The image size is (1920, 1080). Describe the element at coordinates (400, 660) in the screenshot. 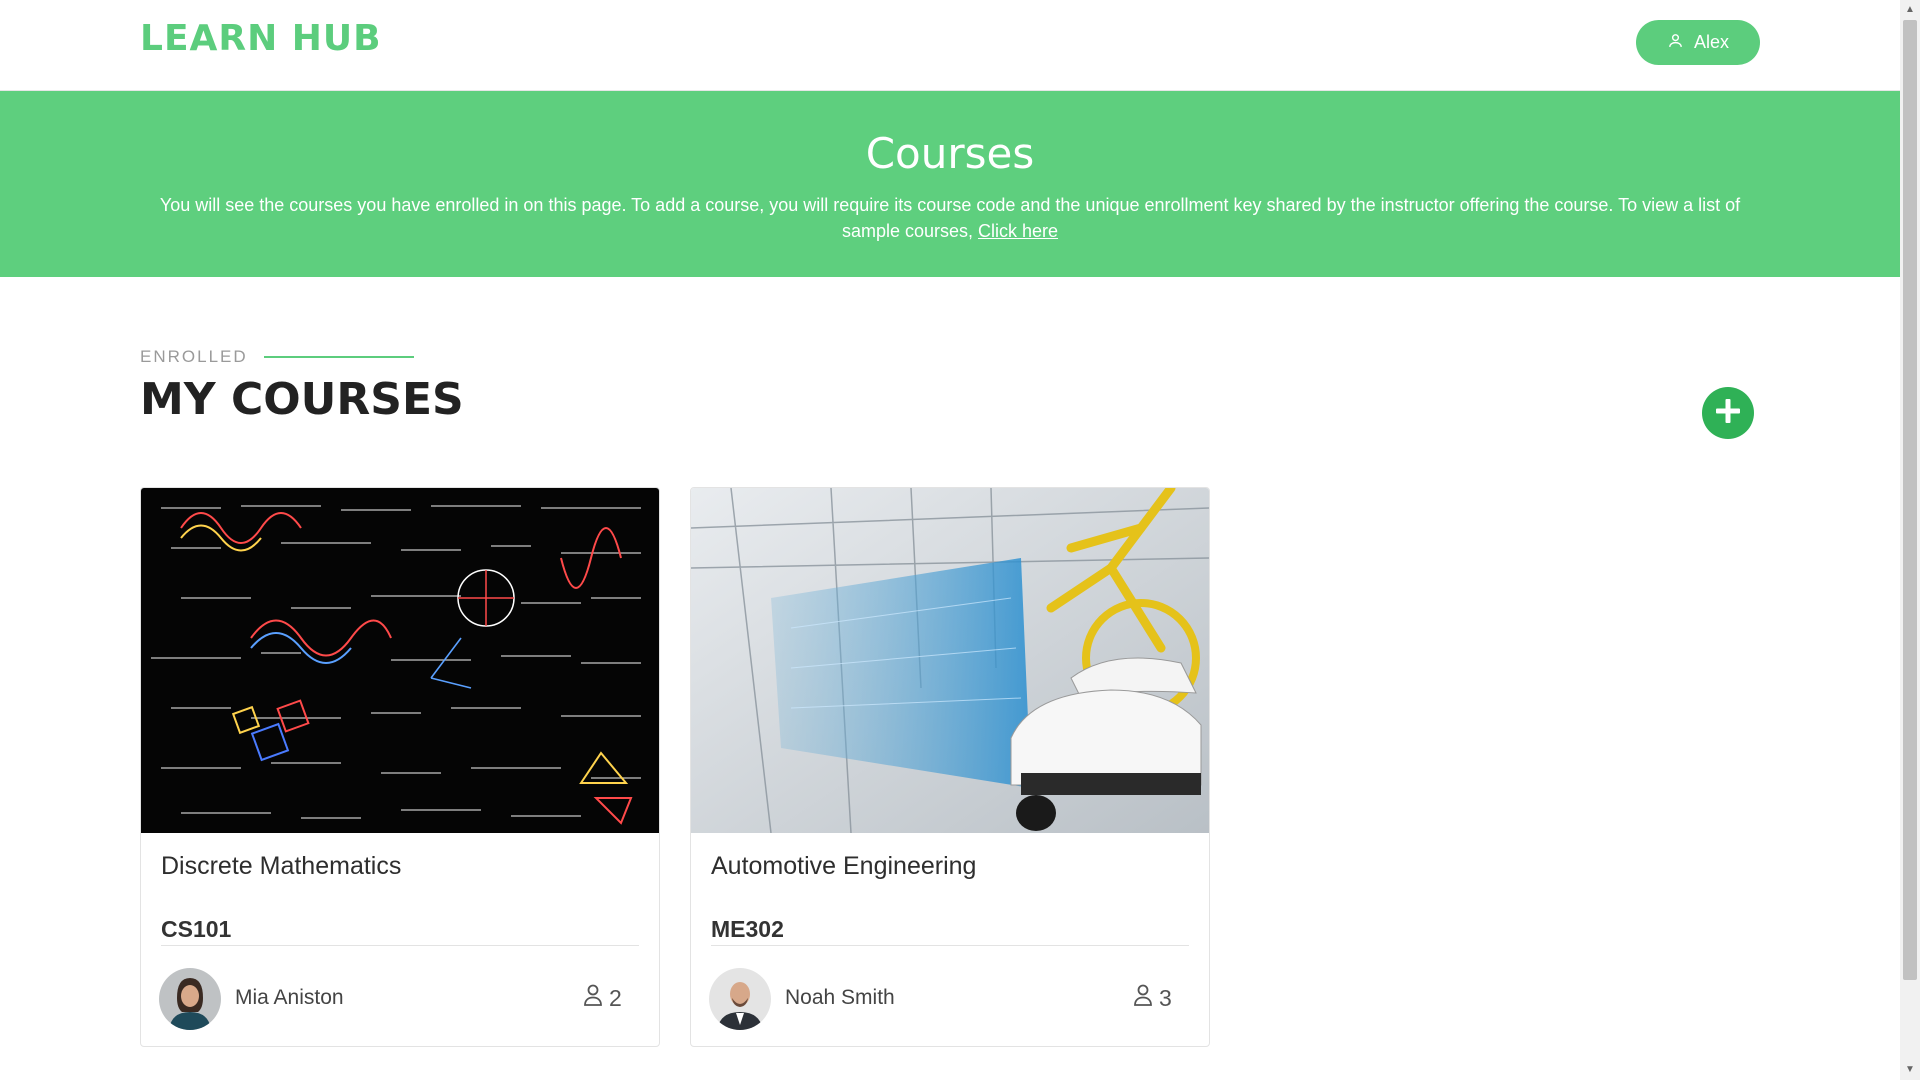

I see `course-thumbnail-math-chalkboard` at that location.